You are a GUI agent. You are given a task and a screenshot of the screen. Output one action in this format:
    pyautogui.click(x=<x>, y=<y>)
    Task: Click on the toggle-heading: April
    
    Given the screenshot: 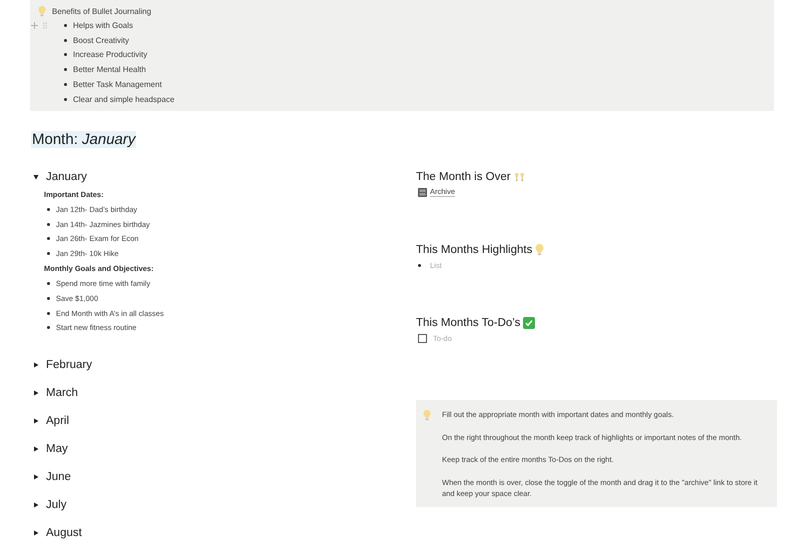 What is the action you would take?
    pyautogui.click(x=58, y=420)
    